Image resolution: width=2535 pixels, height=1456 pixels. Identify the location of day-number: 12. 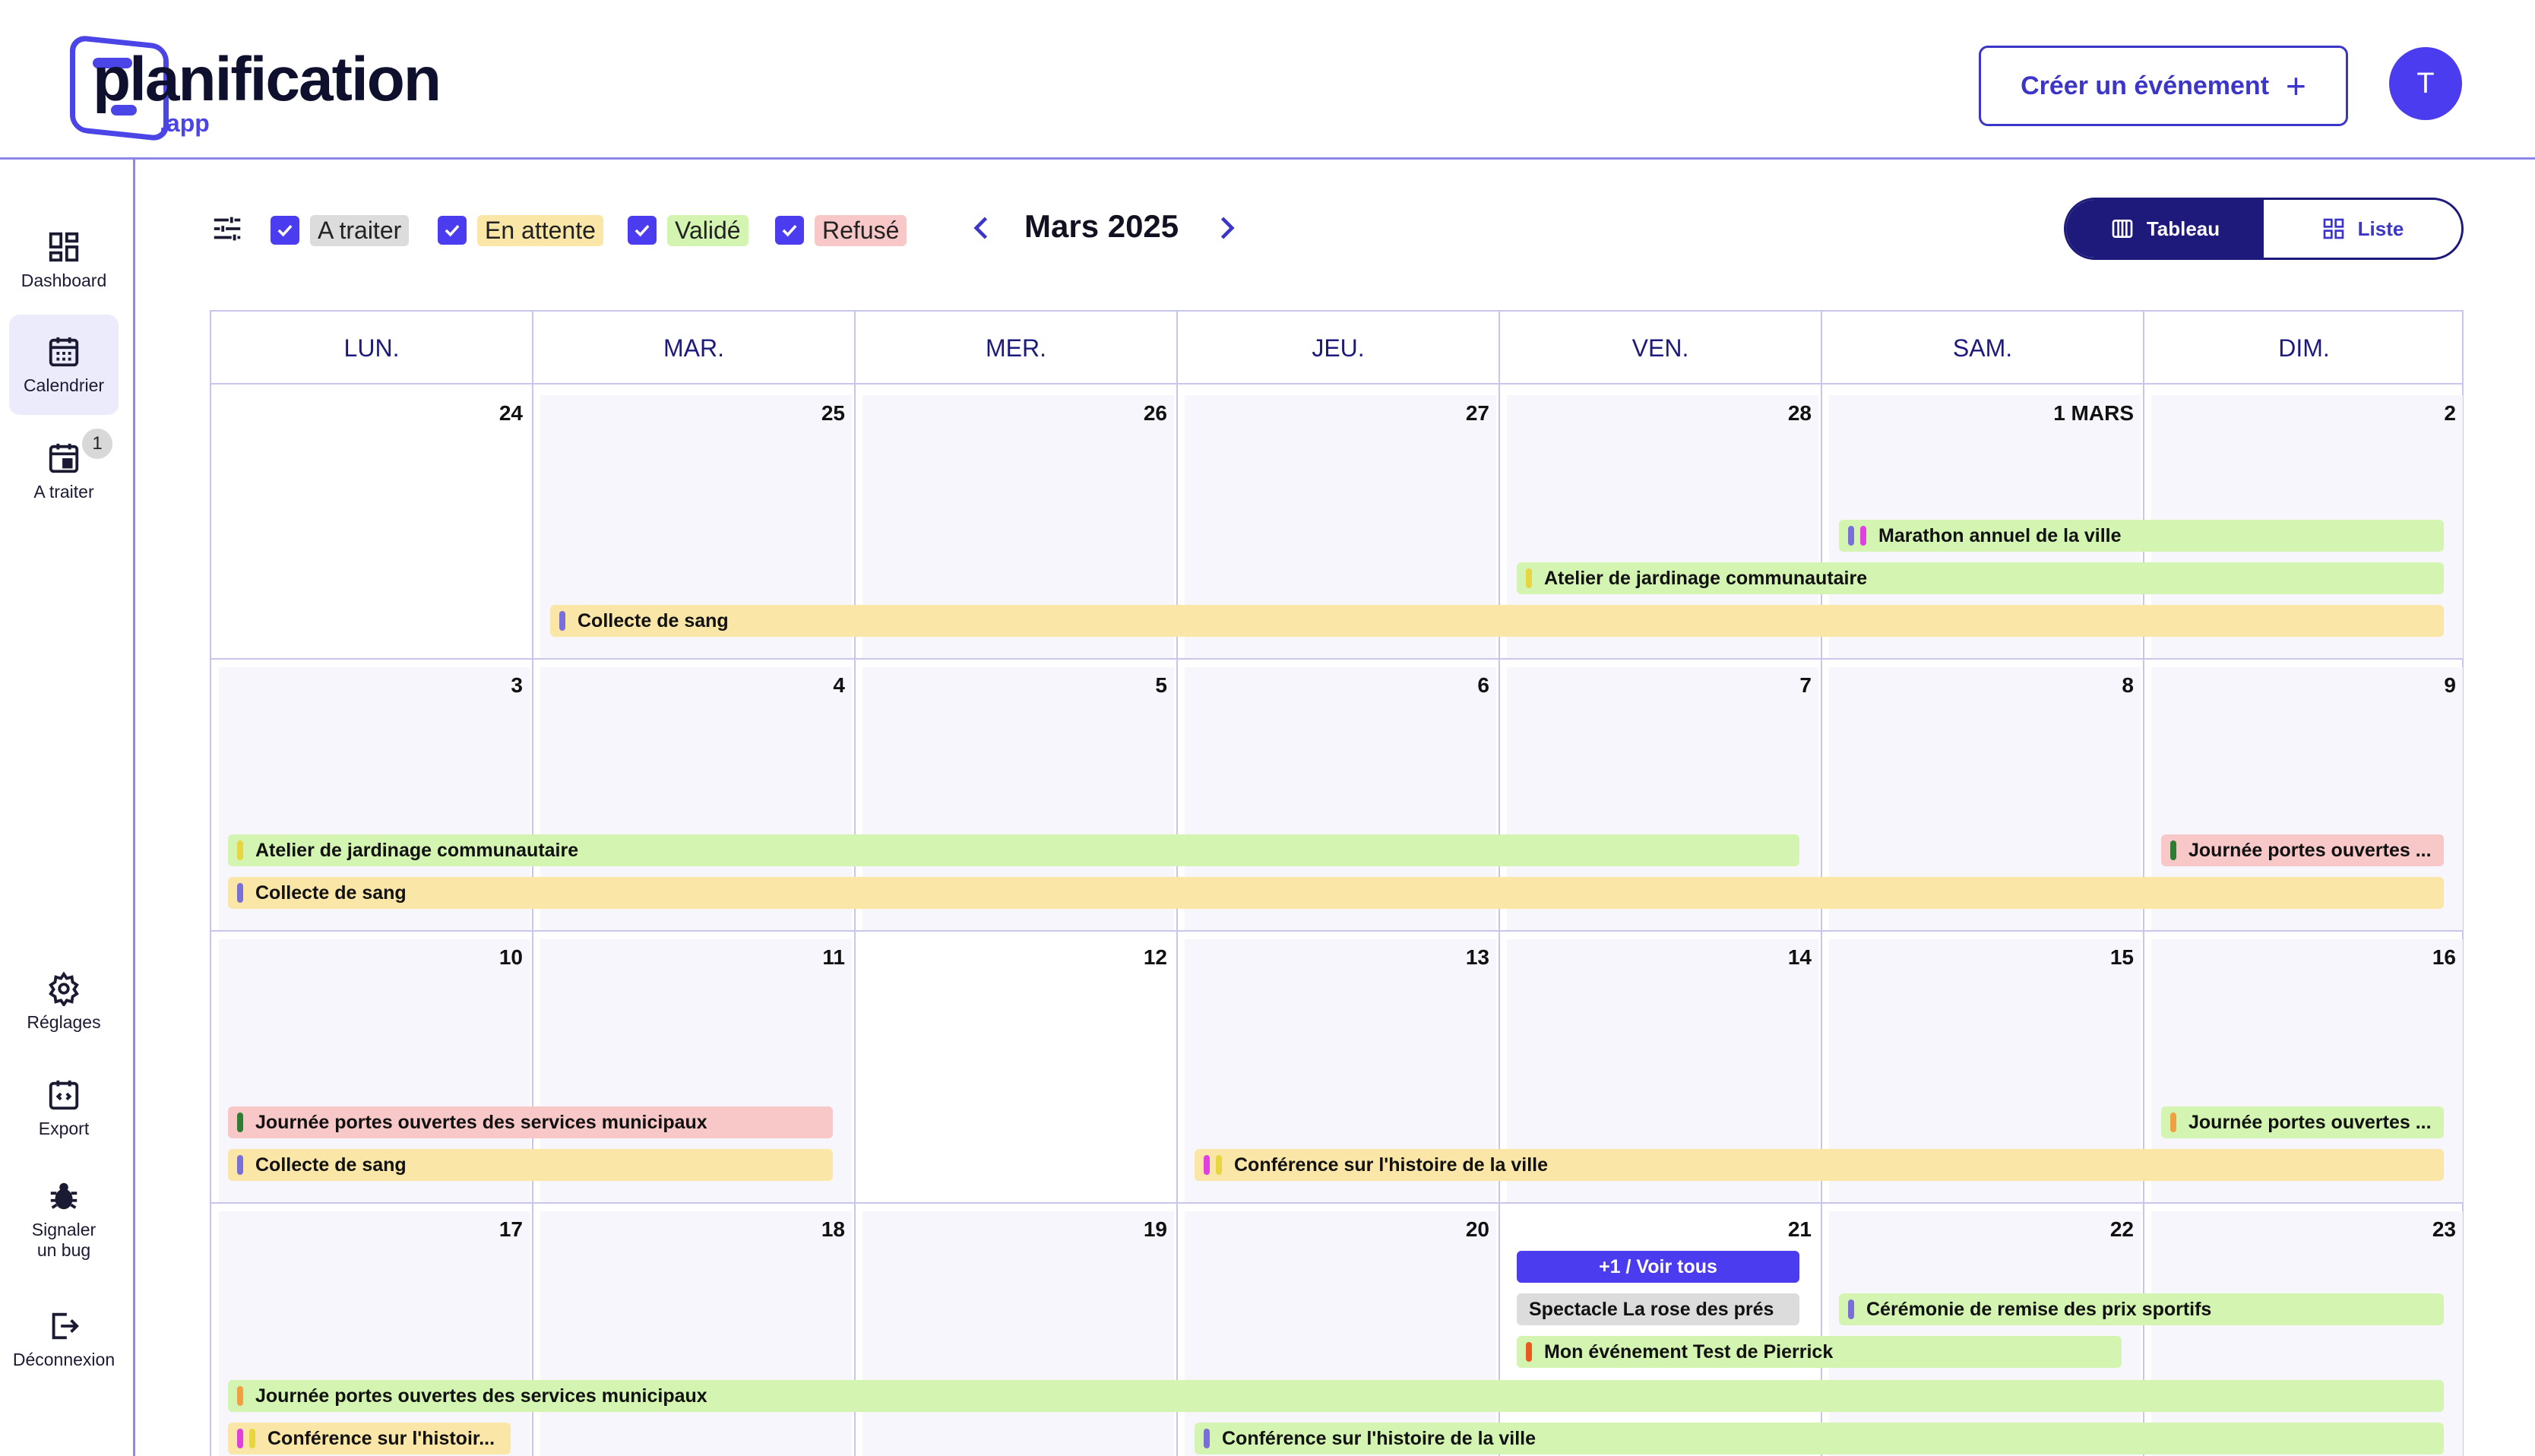
(1155, 957).